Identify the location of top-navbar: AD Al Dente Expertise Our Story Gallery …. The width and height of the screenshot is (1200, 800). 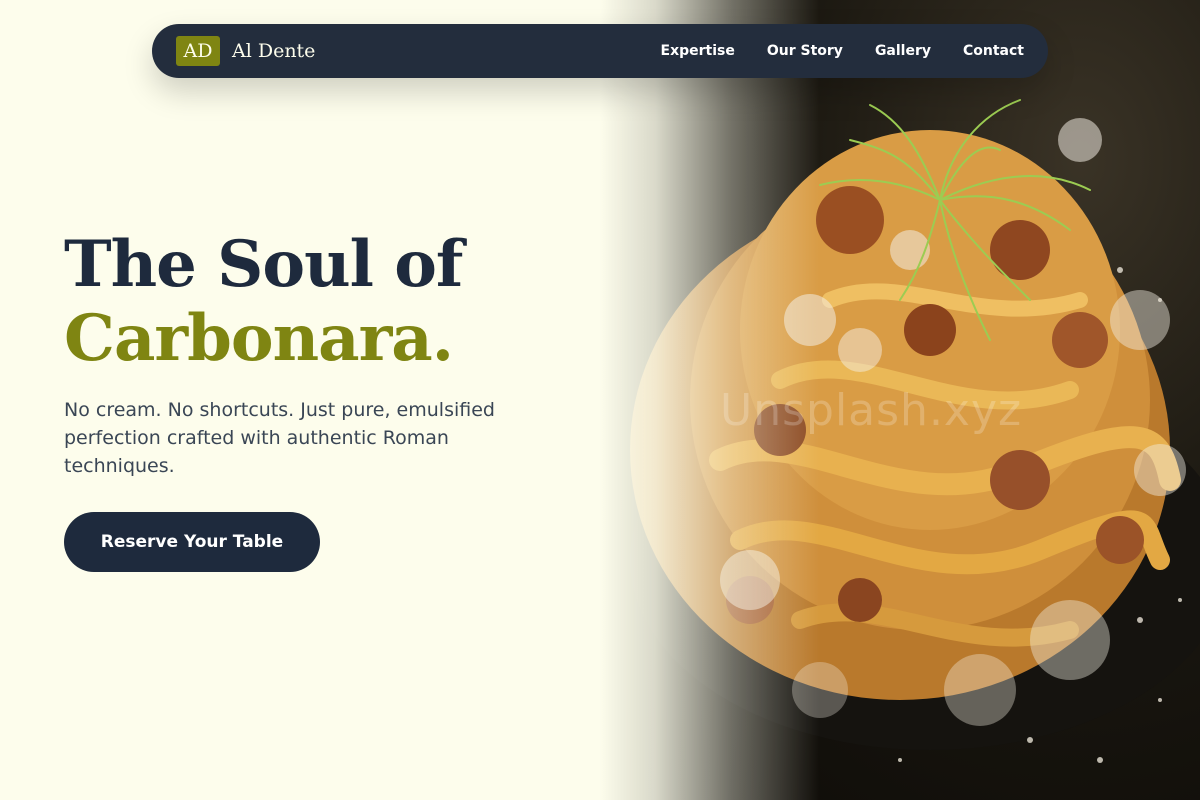
(600, 51).